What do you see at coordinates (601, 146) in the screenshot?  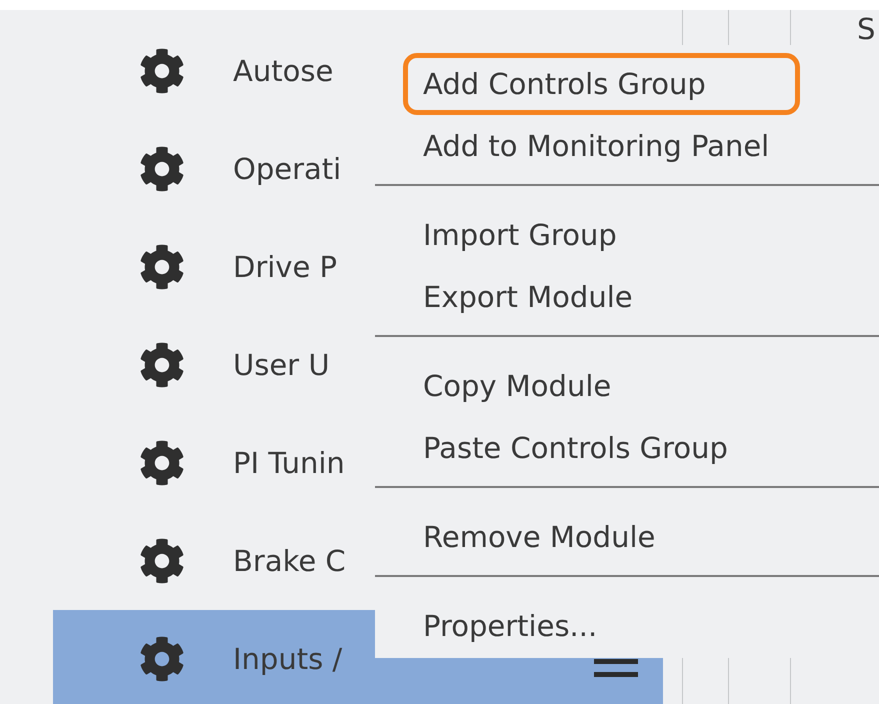 I see `menu-item: Add to Monitoring Panel` at bounding box center [601, 146].